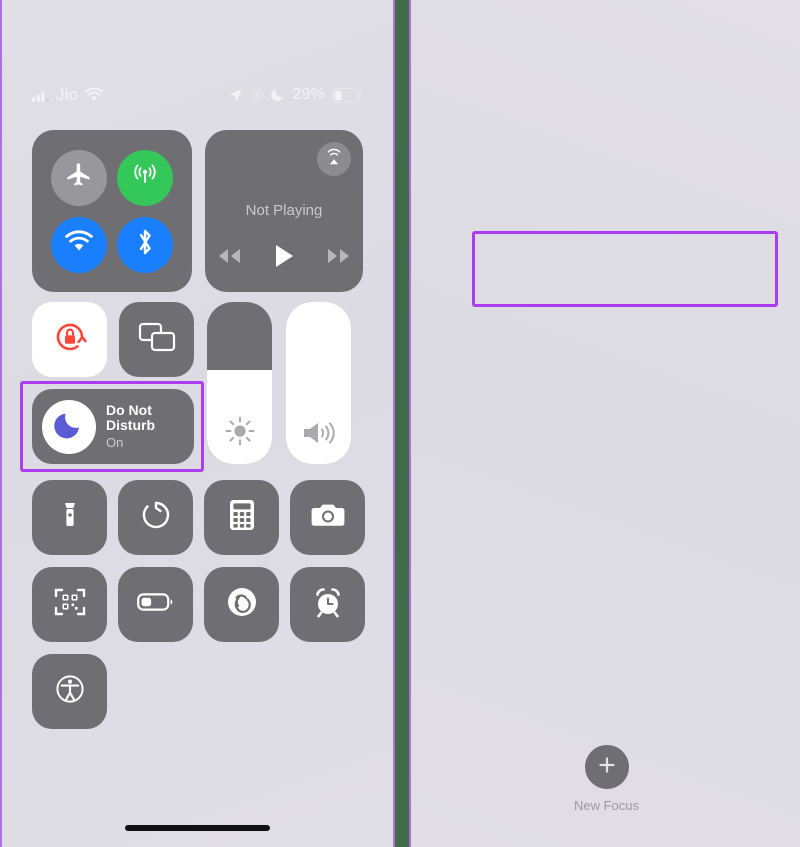 The width and height of the screenshot is (800, 847). Describe the element at coordinates (236, 95) in the screenshot. I see `location-arrow-icon` at that location.